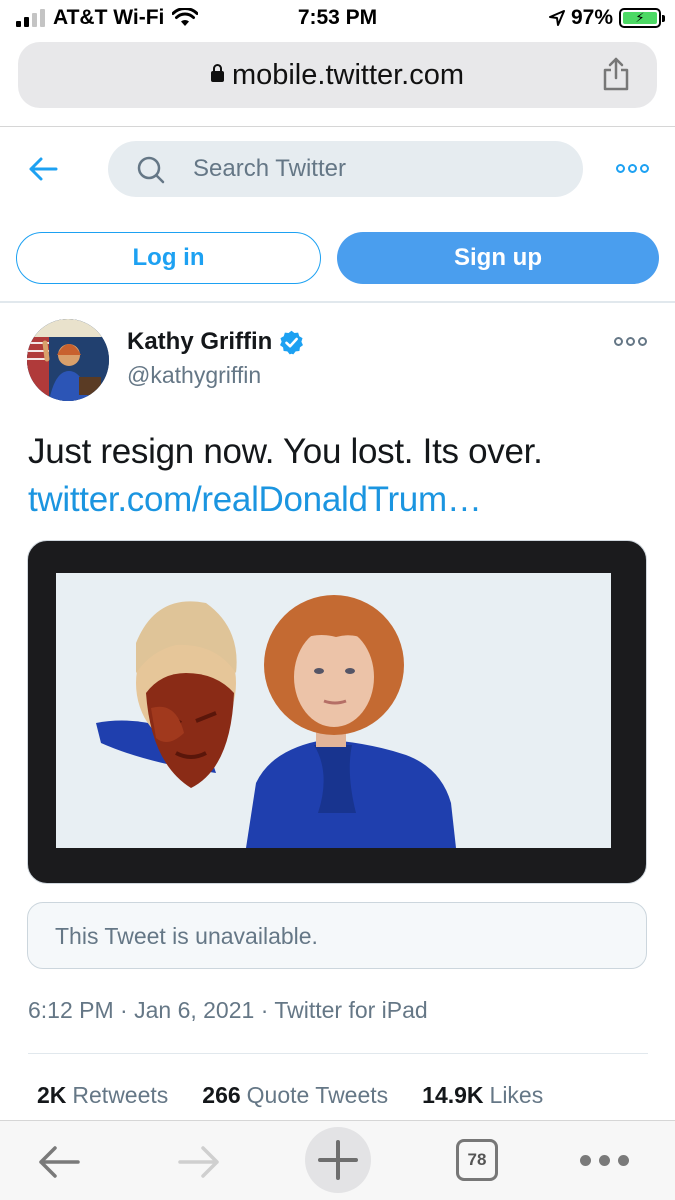  Describe the element at coordinates (348, 75) in the screenshot. I see `url-text: mobile.twitter.com` at that location.